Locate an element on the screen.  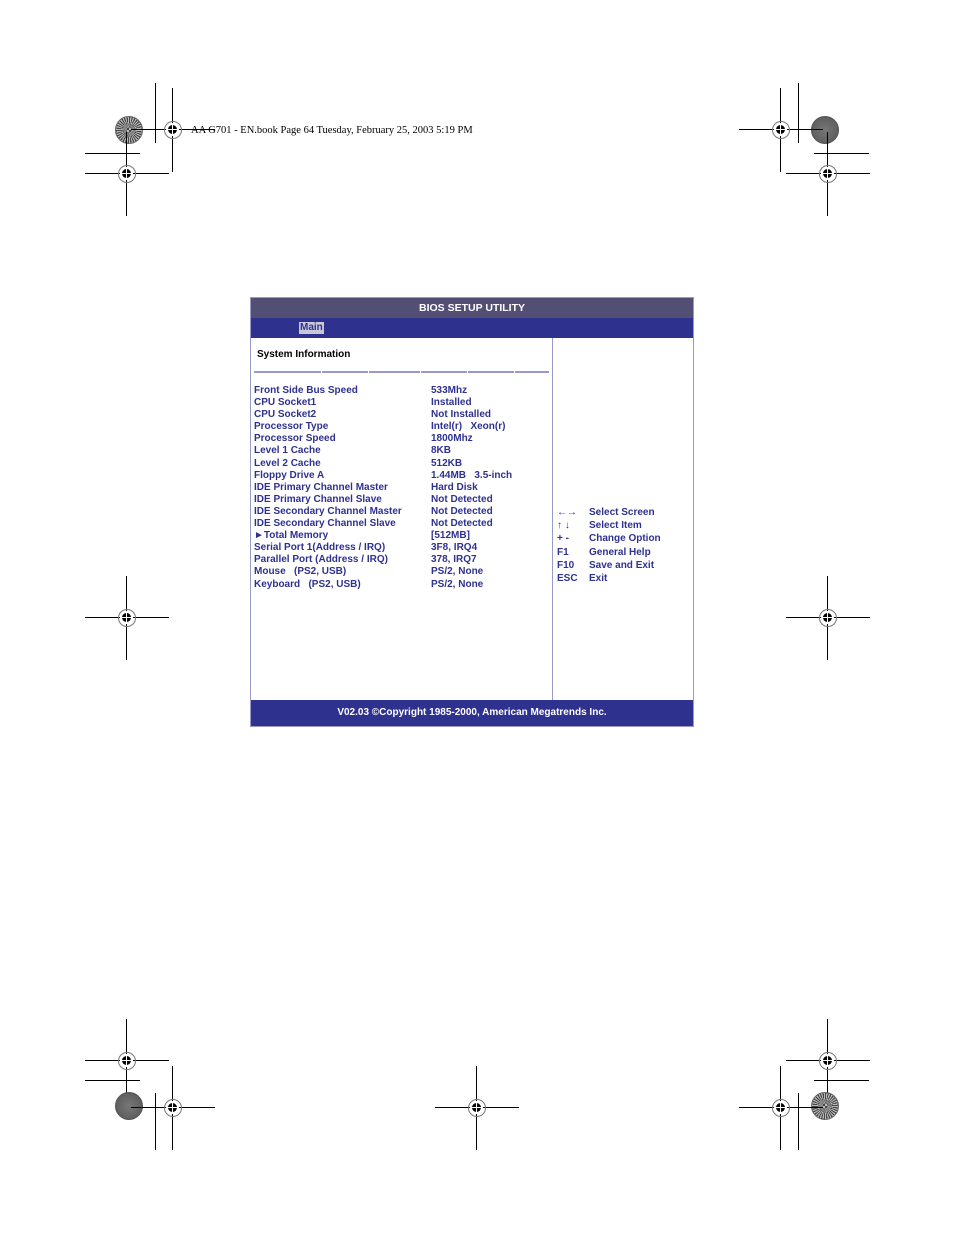
info-label: Level 1 Cache is located at coordinates (287, 451).